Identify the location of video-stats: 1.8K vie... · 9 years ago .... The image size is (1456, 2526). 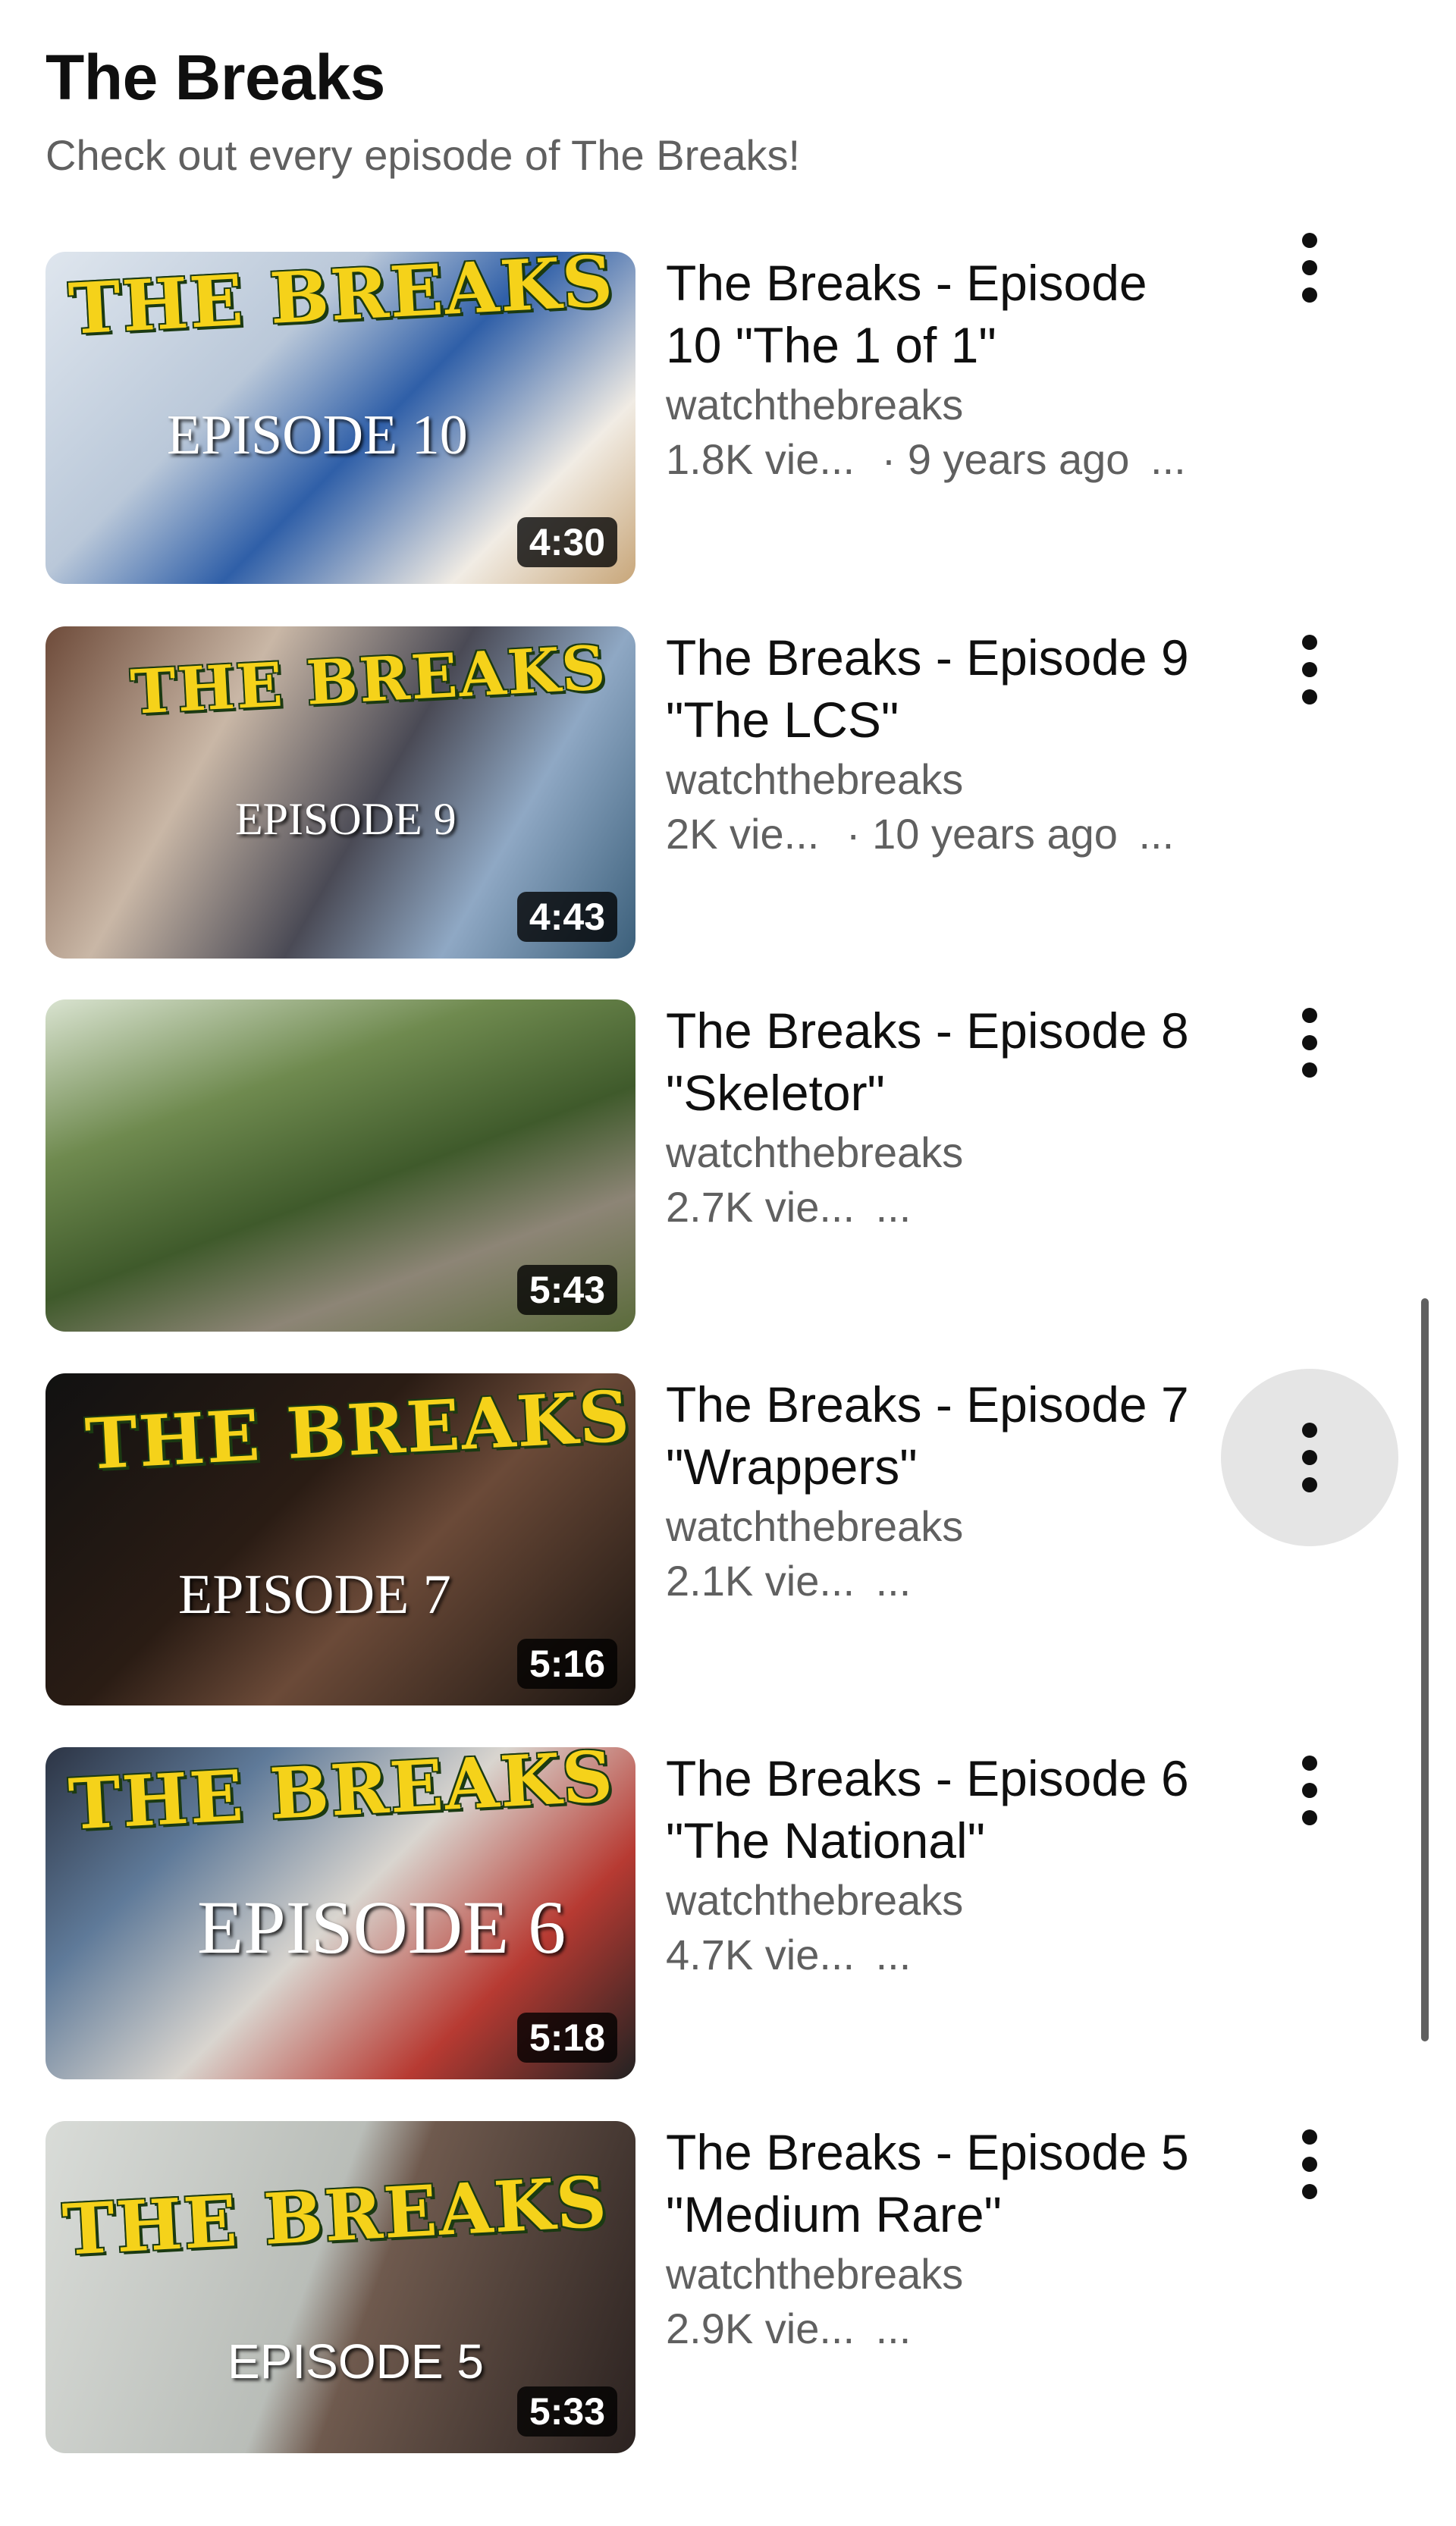
(931, 459).